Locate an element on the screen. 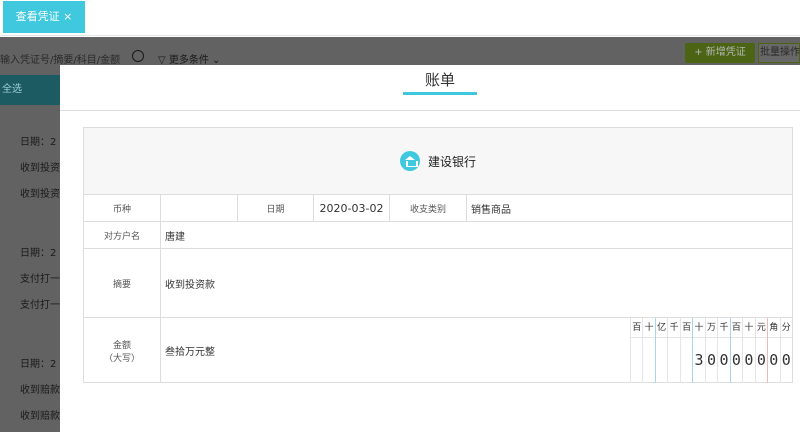 The height and width of the screenshot is (432, 800). close-icon: × is located at coordinates (67, 16).